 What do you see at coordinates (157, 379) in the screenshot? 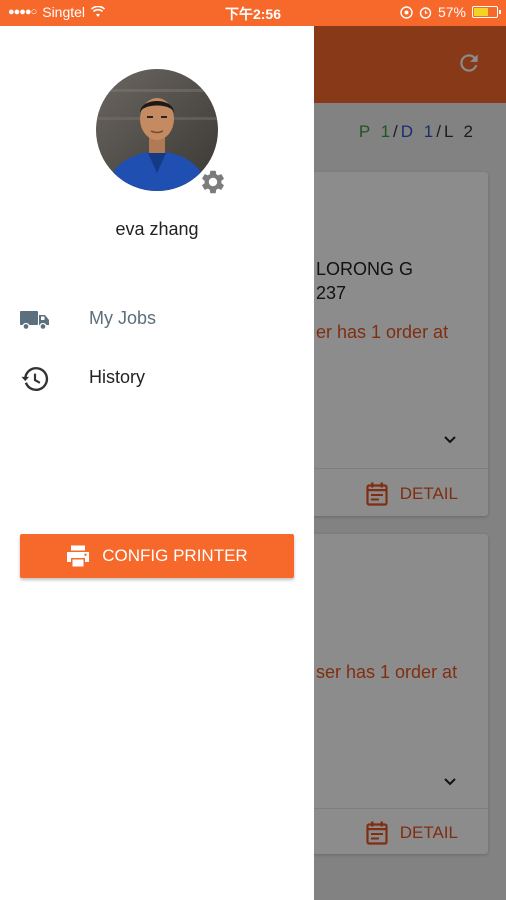
I see `nav-item-history: History` at bounding box center [157, 379].